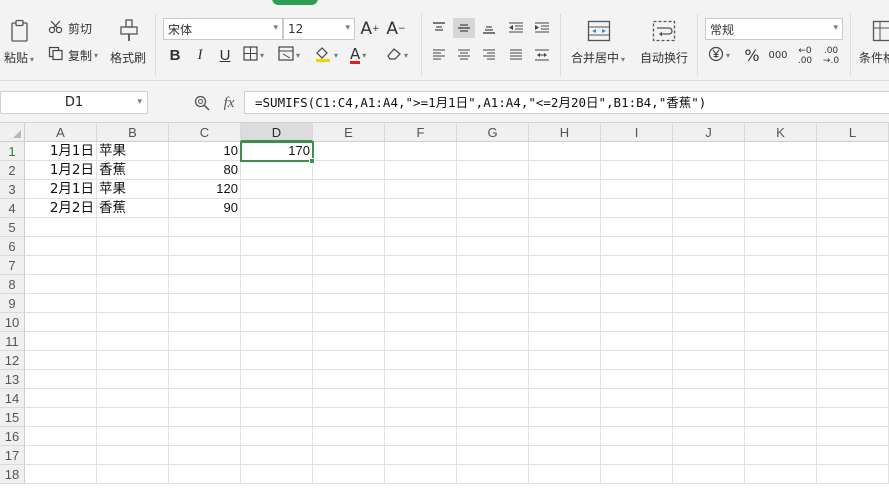  What do you see at coordinates (133, 360) in the screenshot?
I see `cell-b12` at bounding box center [133, 360].